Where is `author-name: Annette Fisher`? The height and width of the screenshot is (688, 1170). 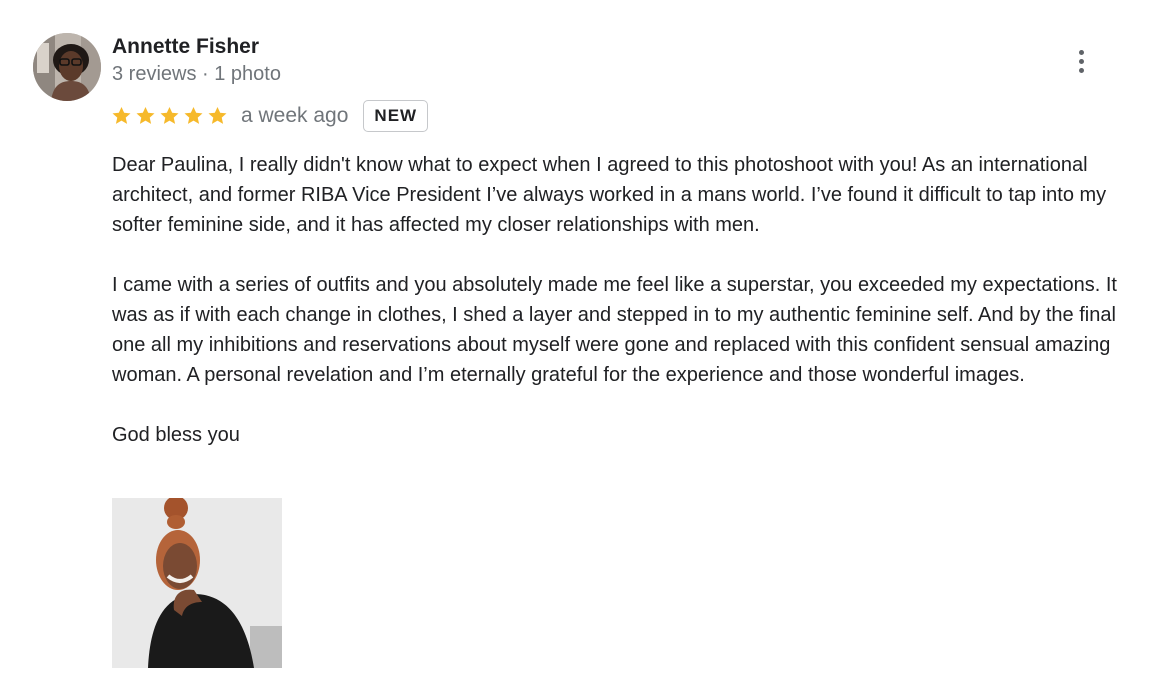
author-name: Annette Fisher is located at coordinates (185, 47).